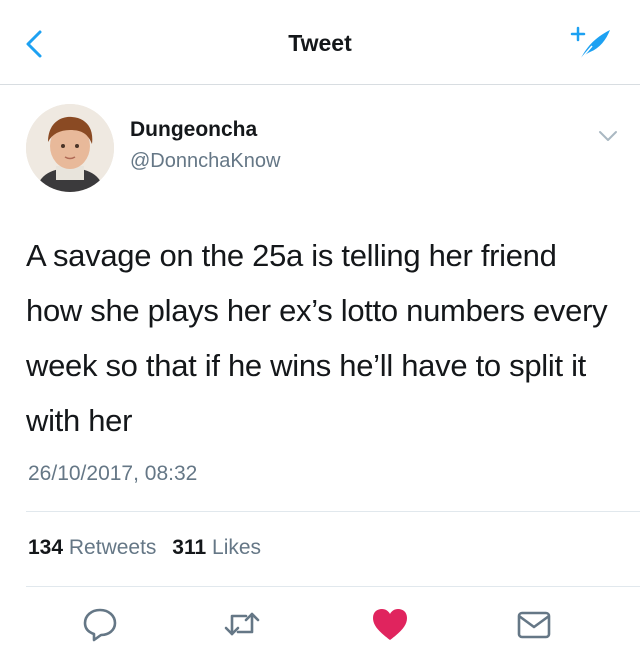 Image resolution: width=640 pixels, height=647 pixels. I want to click on page-title: Tweet, so click(320, 43).